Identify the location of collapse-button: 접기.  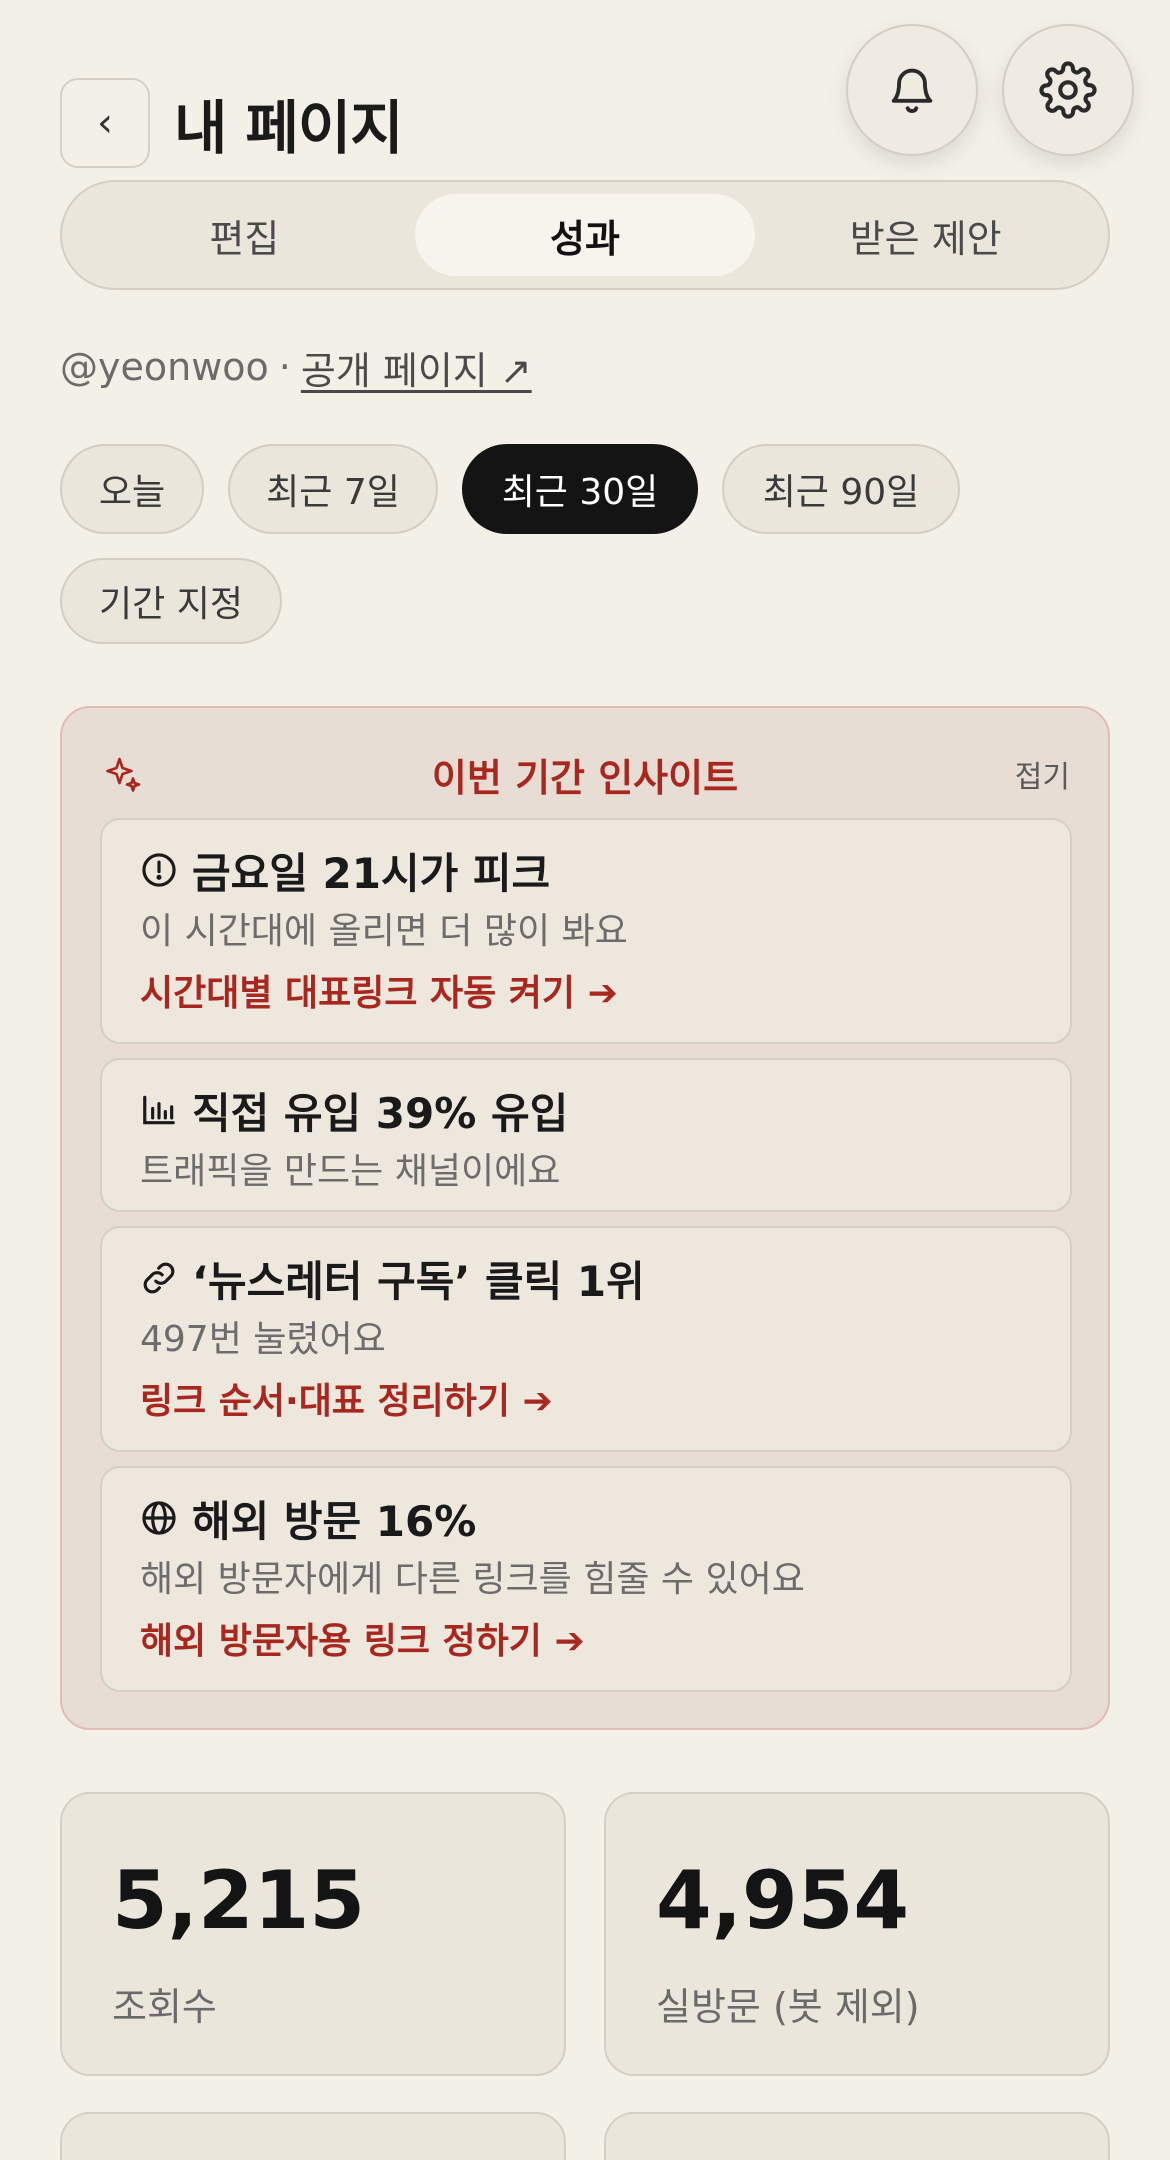
(1042, 774).